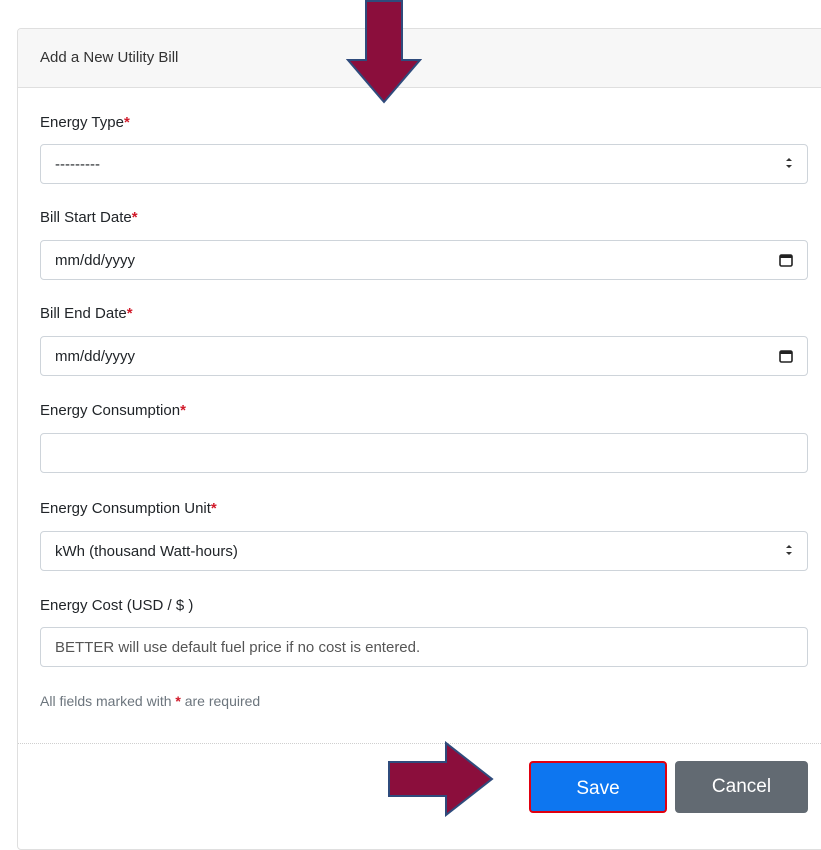 The width and height of the screenshot is (821, 850). I want to click on required-fields-note: All fields marked with * are required, so click(150, 701).